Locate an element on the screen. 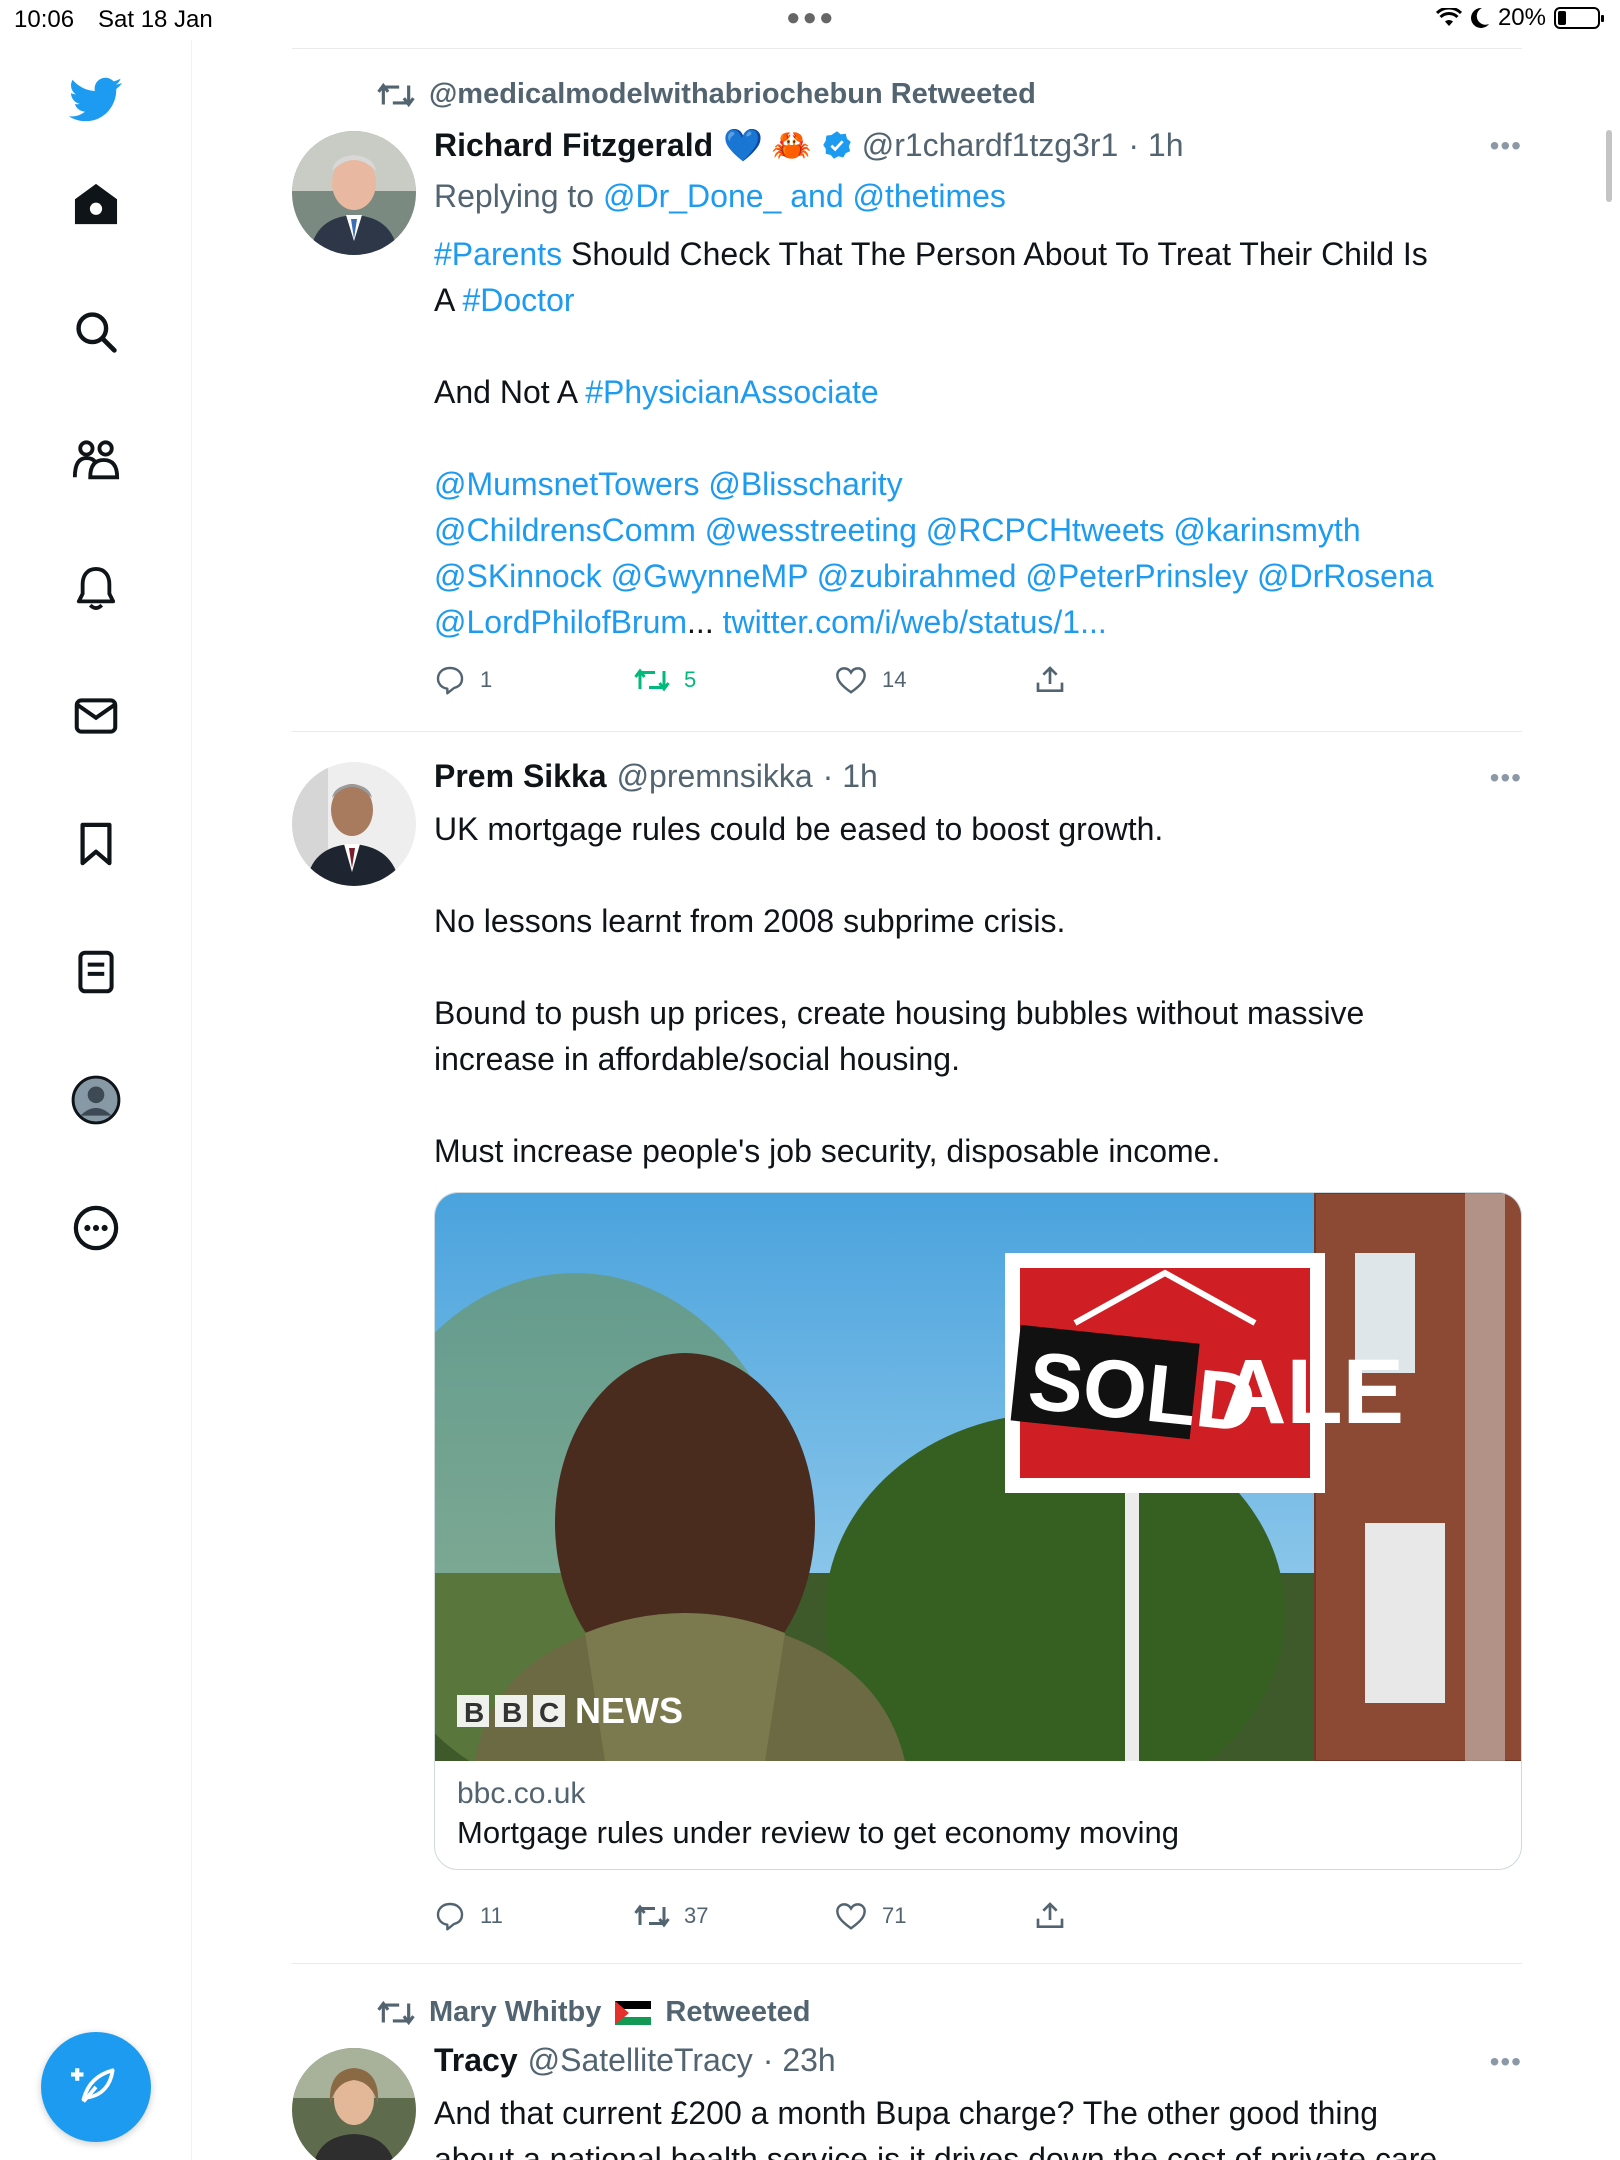 This screenshot has width=1620, height=2160. compose-tweet-icon is located at coordinates (93, 2085).